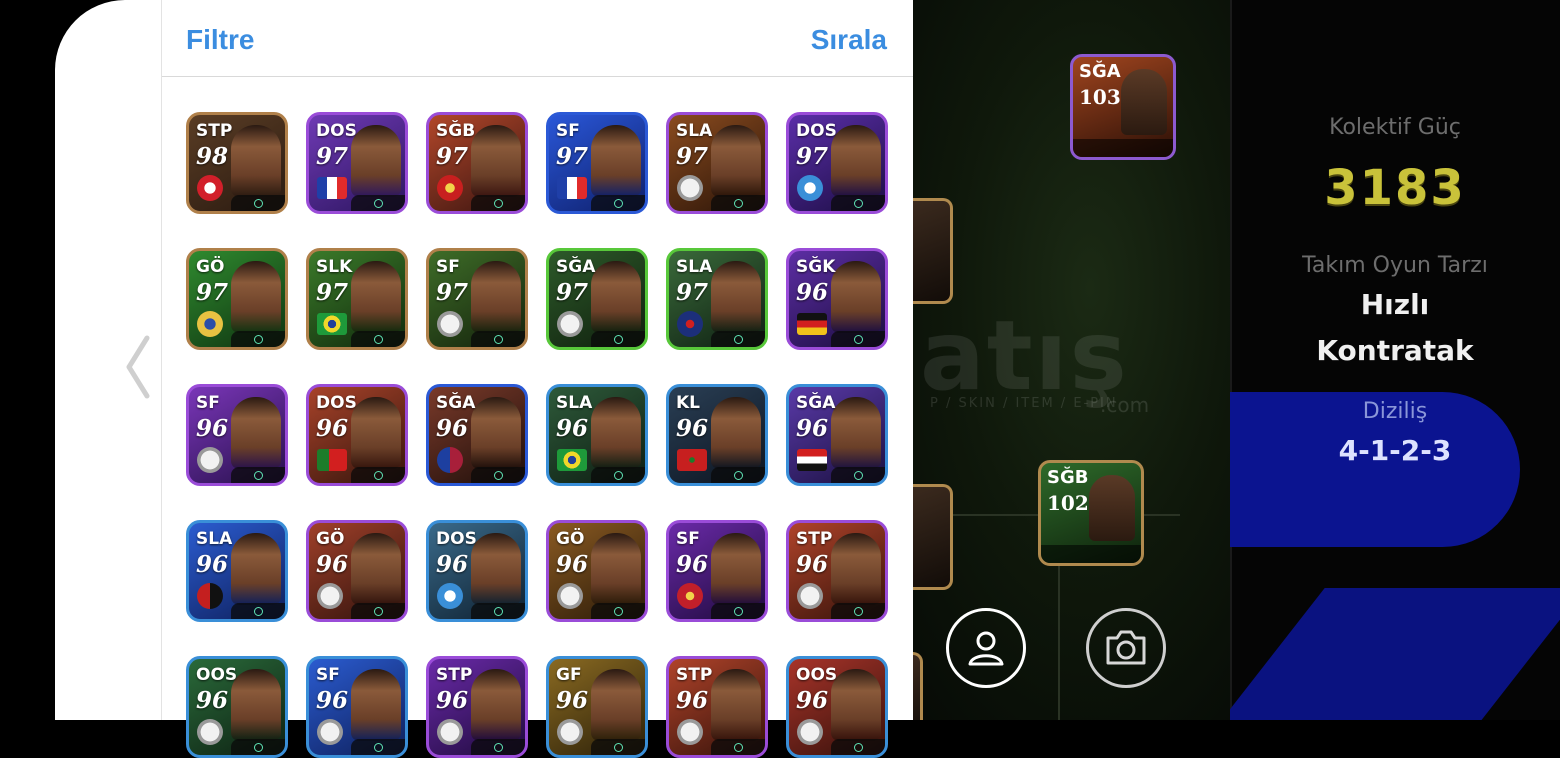 Image resolution: width=1560 pixels, height=758 pixels. What do you see at coordinates (220, 40) in the screenshot?
I see `filter-button: Filtre` at bounding box center [220, 40].